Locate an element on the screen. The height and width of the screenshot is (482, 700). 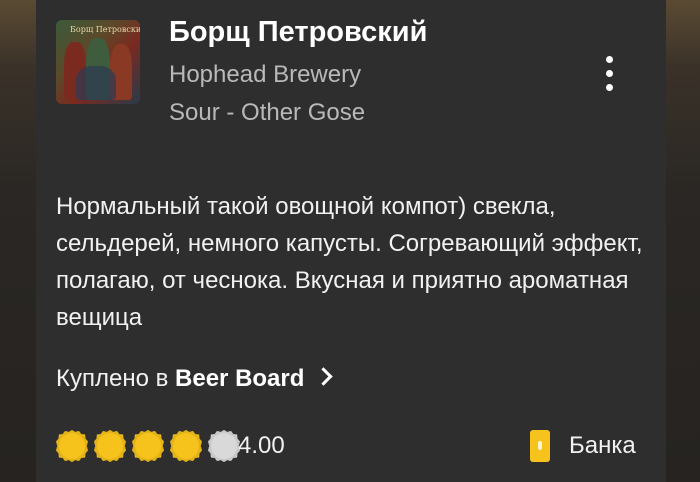
serving-label: Банка is located at coordinates (602, 445).